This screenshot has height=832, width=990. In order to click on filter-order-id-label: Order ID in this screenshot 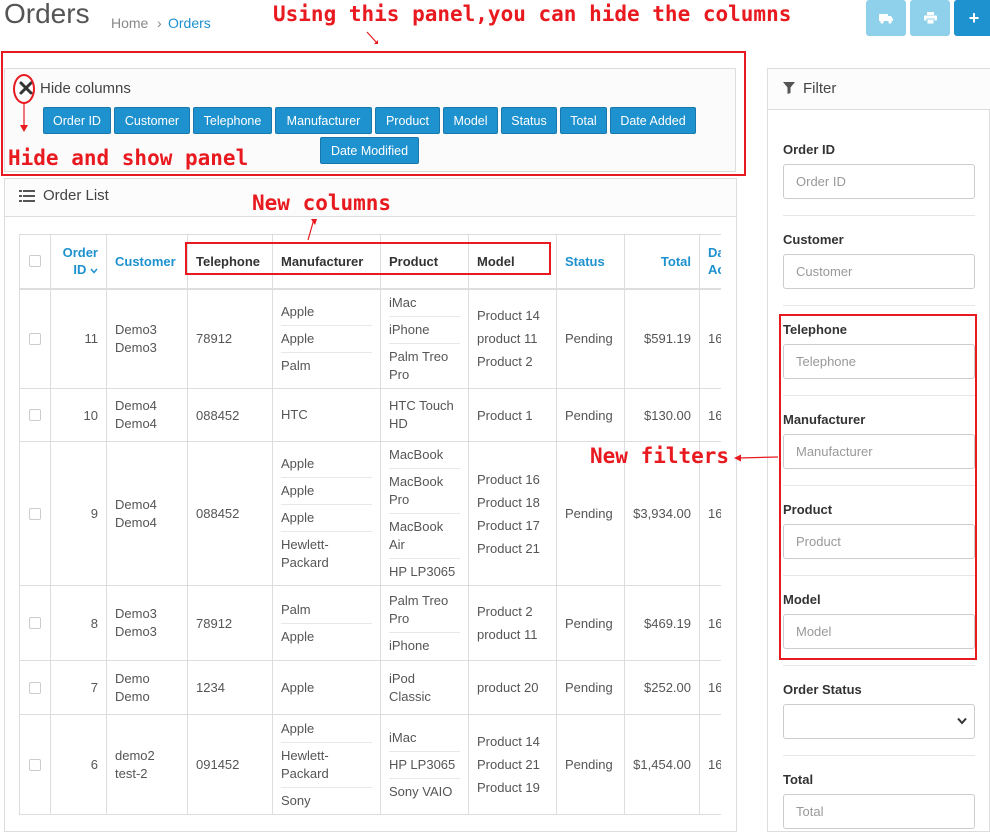, I will do `click(809, 149)`.